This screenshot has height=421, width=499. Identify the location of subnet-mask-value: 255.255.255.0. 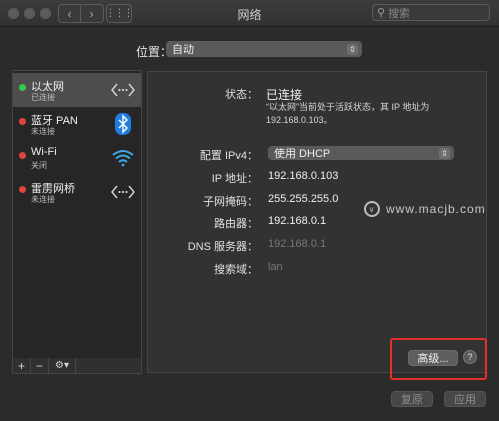
(303, 199).